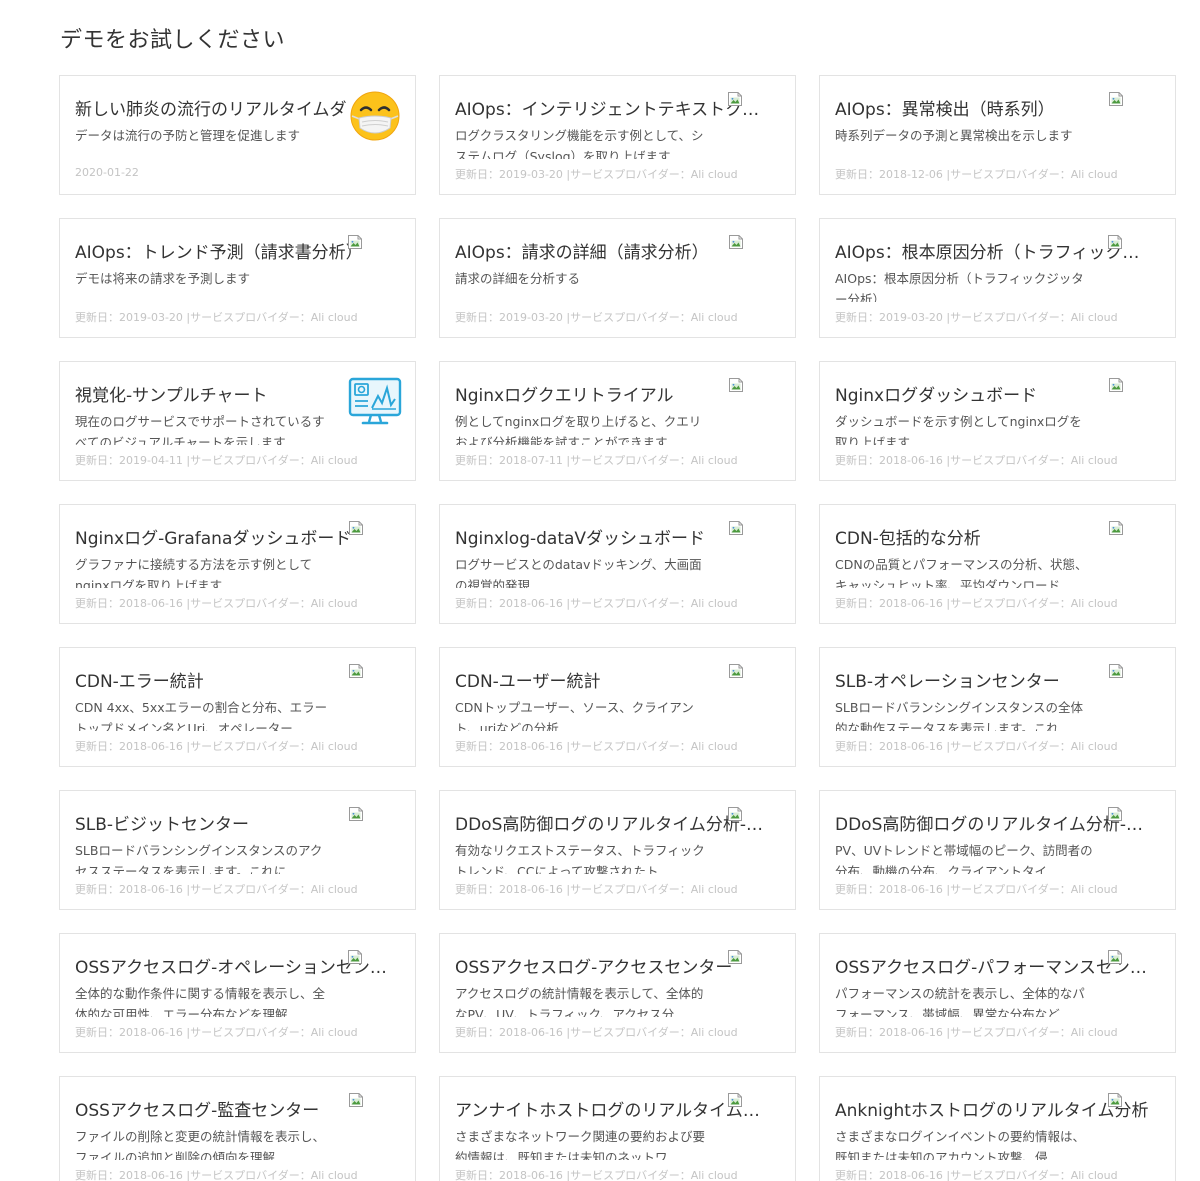 The width and height of the screenshot is (1200, 1181). Describe the element at coordinates (995, 536) in the screenshot. I see `demo-card-title: CDN-包括的な分析` at that location.